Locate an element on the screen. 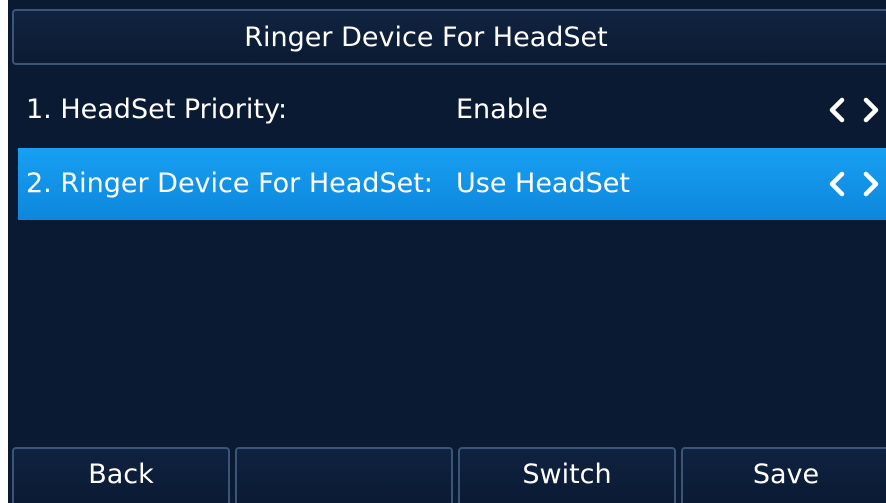  switch-softkey: Switch is located at coordinates (567, 475).